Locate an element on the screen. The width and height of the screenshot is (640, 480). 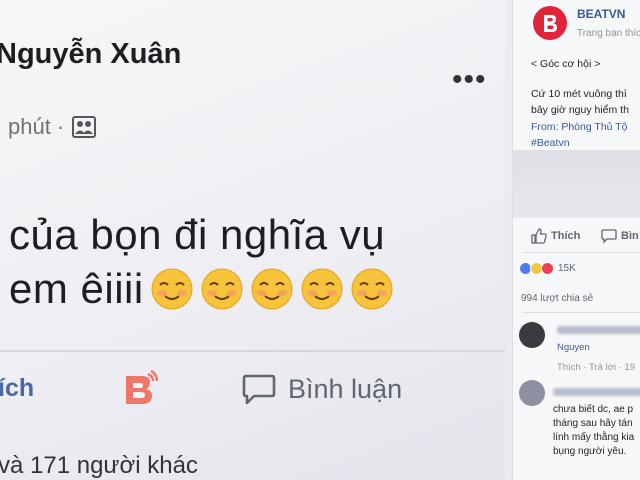
sidebar-comment-label: Bìn is located at coordinates (630, 236).